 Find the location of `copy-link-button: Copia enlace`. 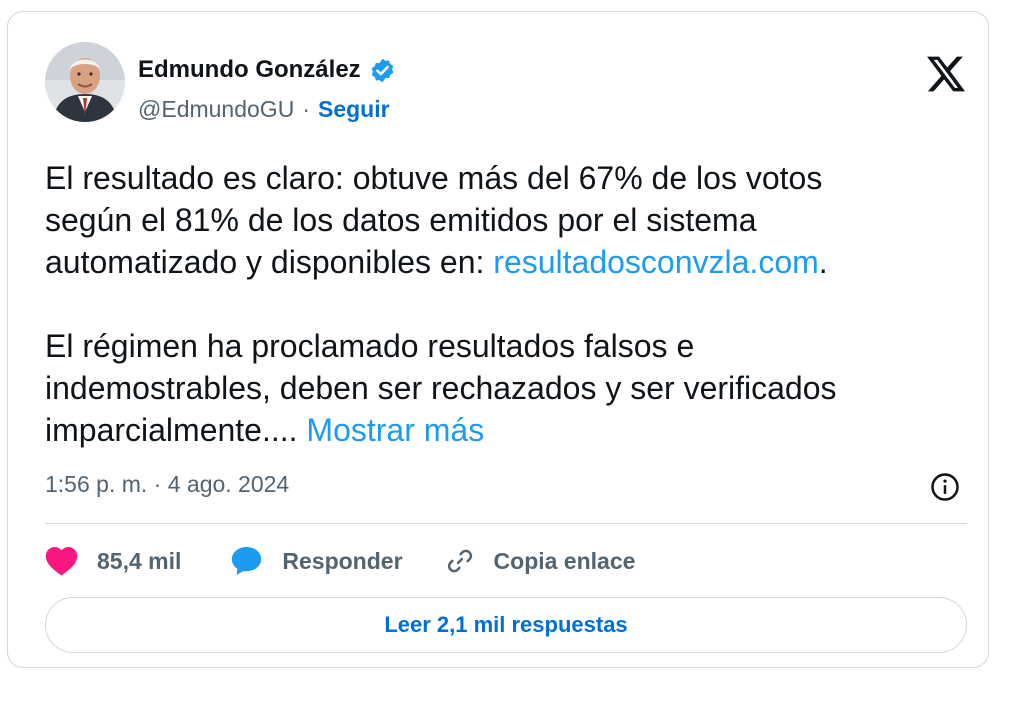

copy-link-button: Copia enlace is located at coordinates (540, 561).